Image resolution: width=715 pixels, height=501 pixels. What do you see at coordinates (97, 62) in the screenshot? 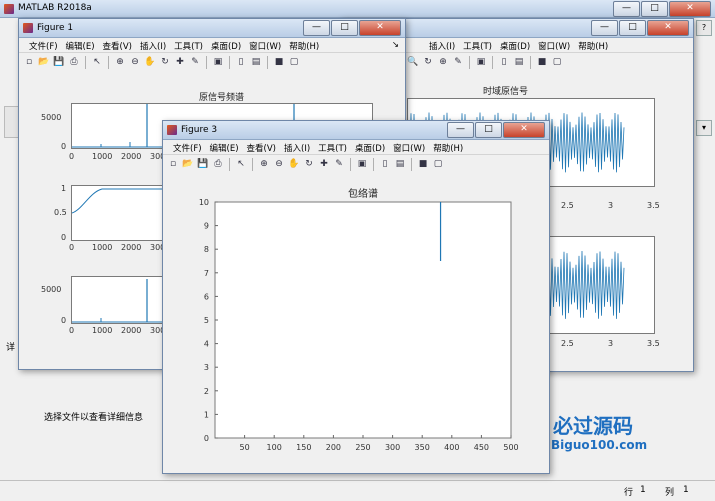
I see `figure1-pointer-icon: ↖` at bounding box center [97, 62].